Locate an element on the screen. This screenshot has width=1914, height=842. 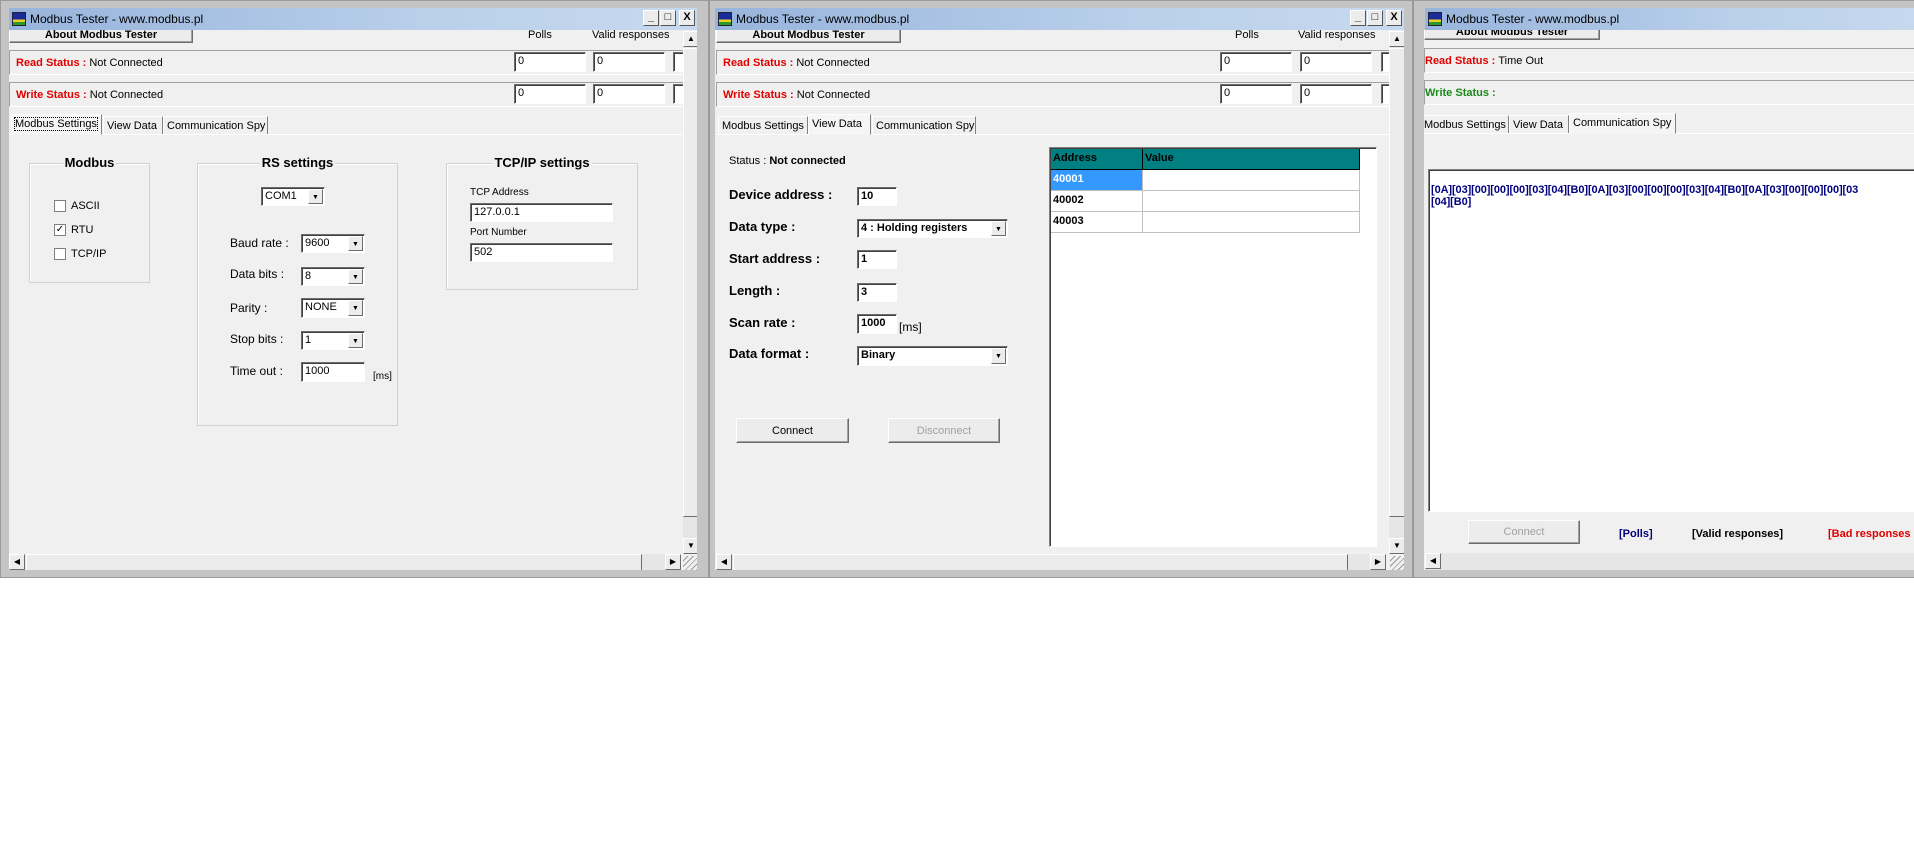
disconnect-button: Disconnect is located at coordinates (944, 430).